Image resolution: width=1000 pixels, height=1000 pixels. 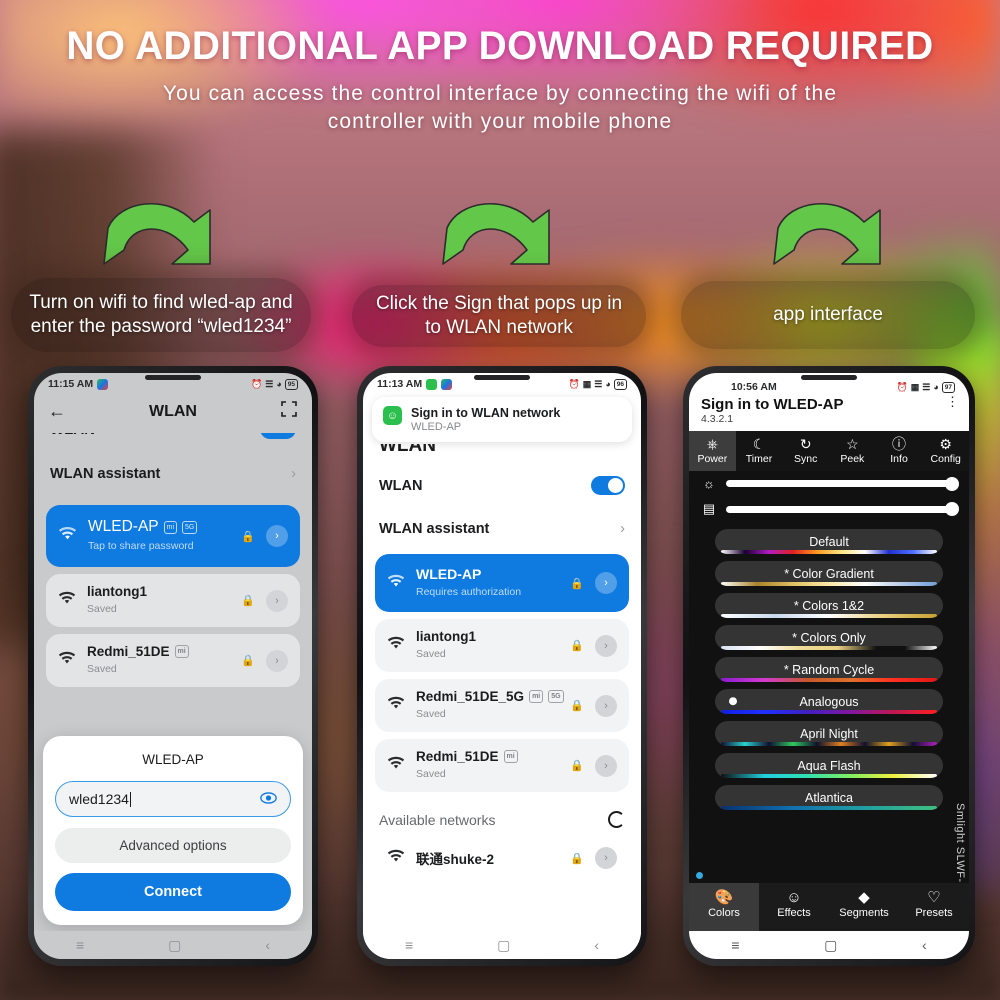 I want to click on network-sub: Saved, so click(x=431, y=714).